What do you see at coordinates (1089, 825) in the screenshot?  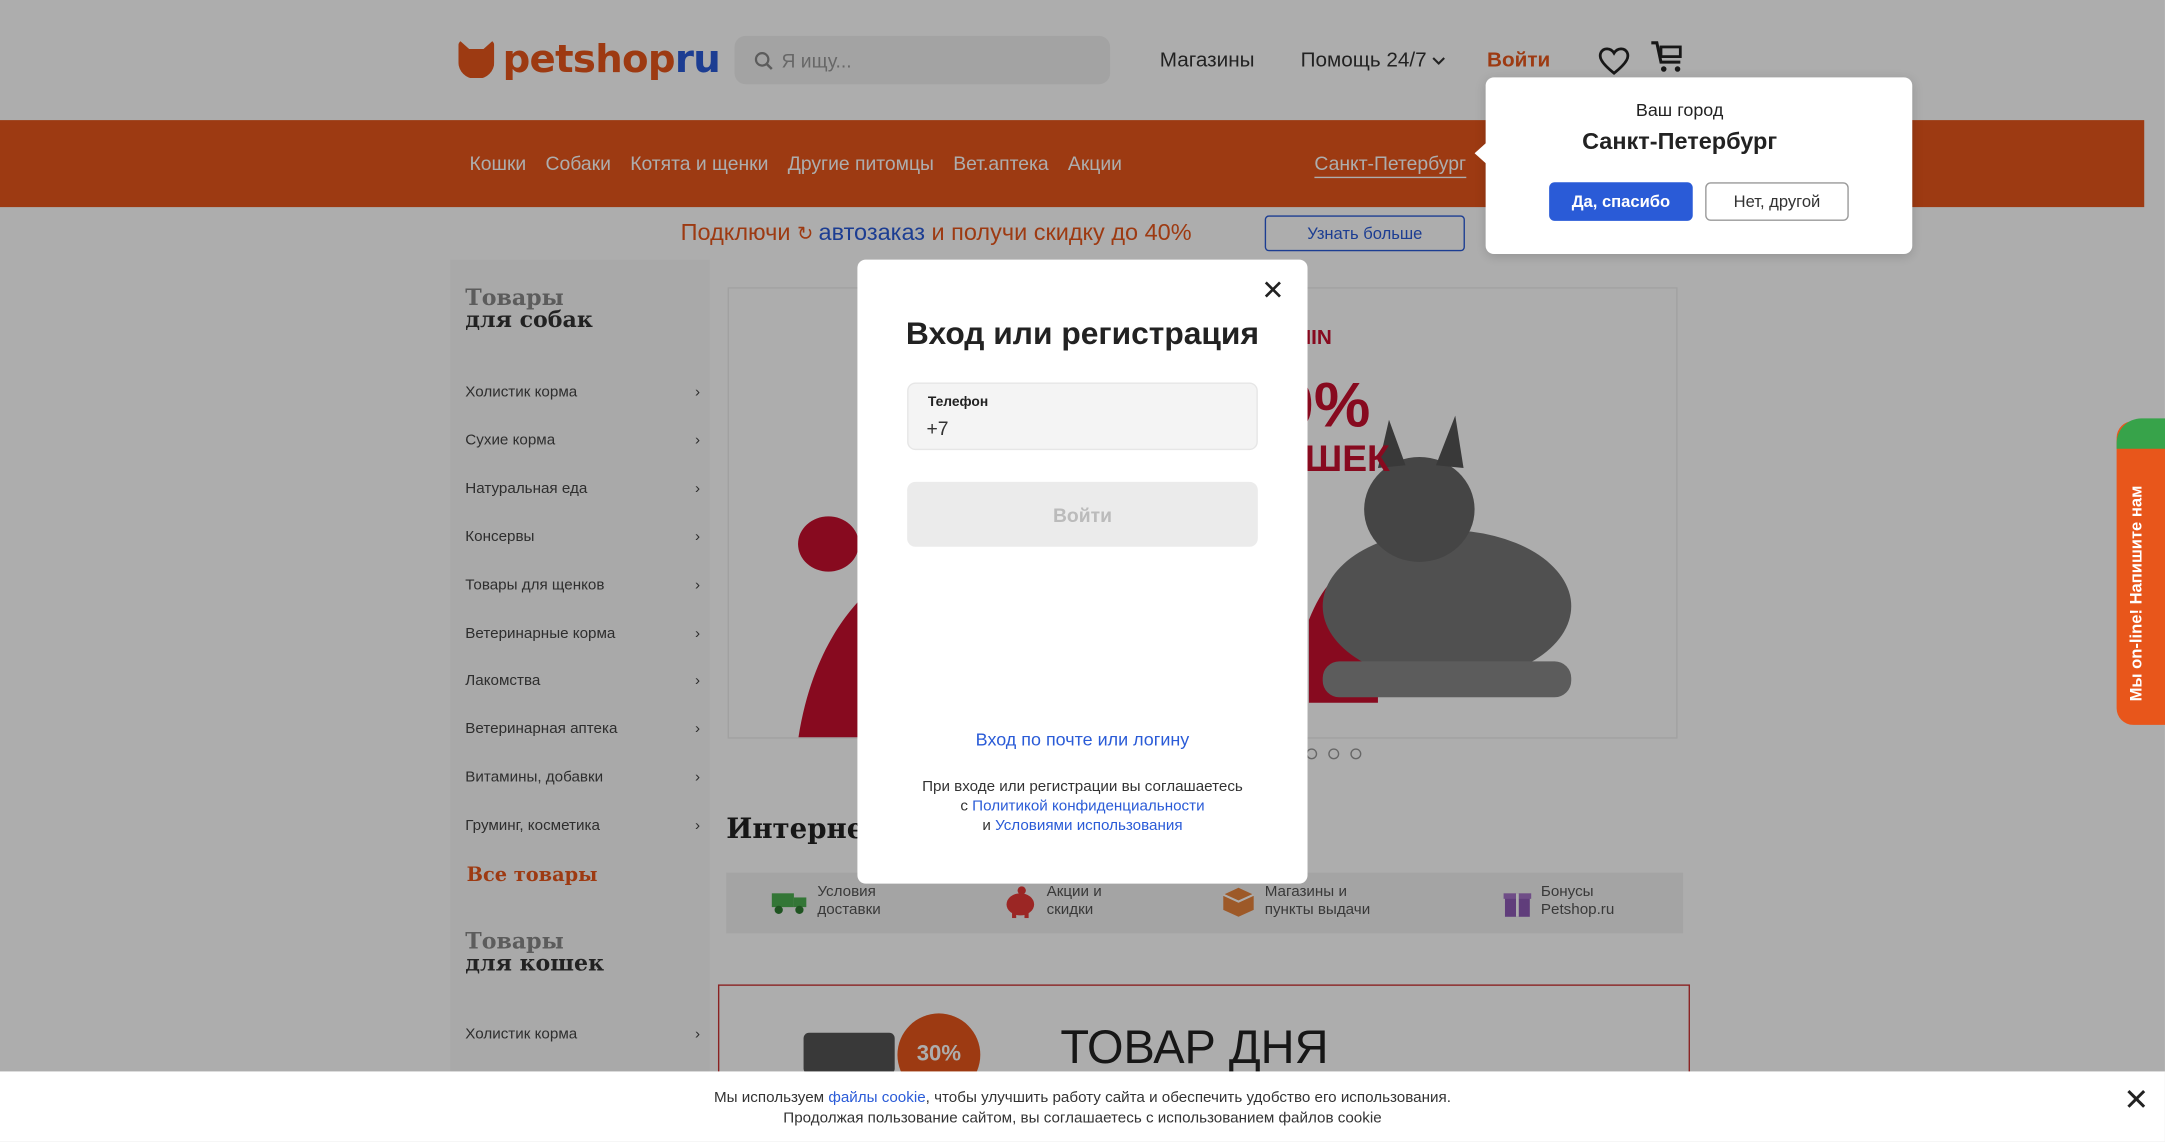 I see `terms-of-use-link: Условиями использования` at bounding box center [1089, 825].